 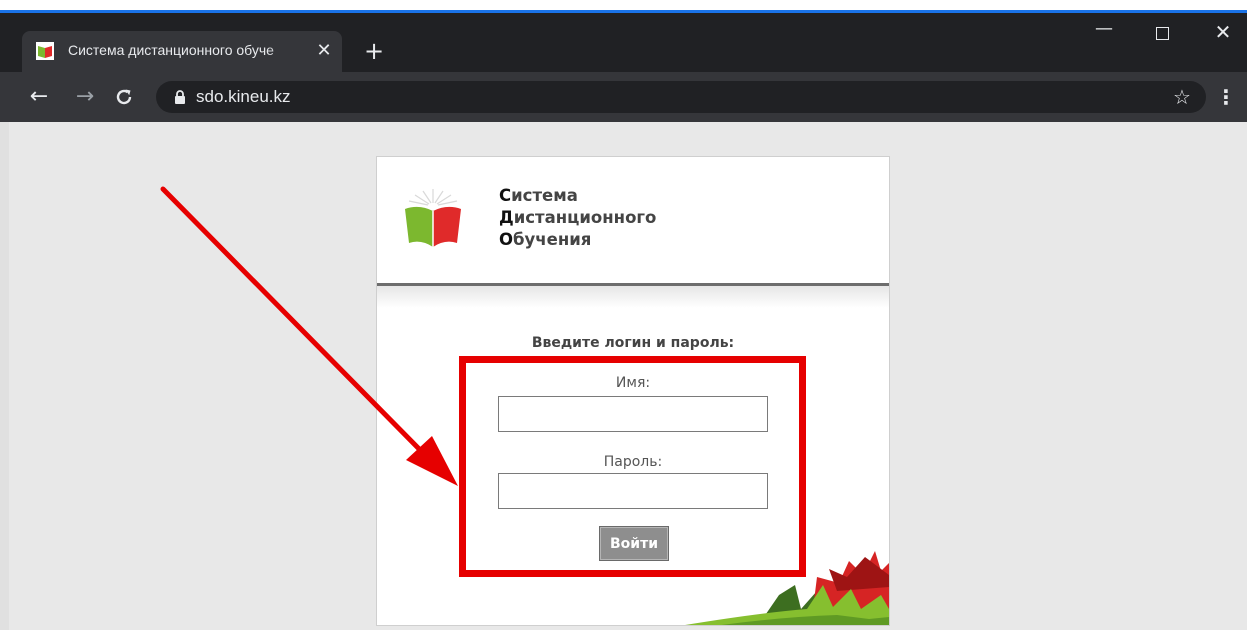 I want to click on browser-toolbar: ← → sdo.kineu.kz ☆ ⋮, so click(x=623, y=97).